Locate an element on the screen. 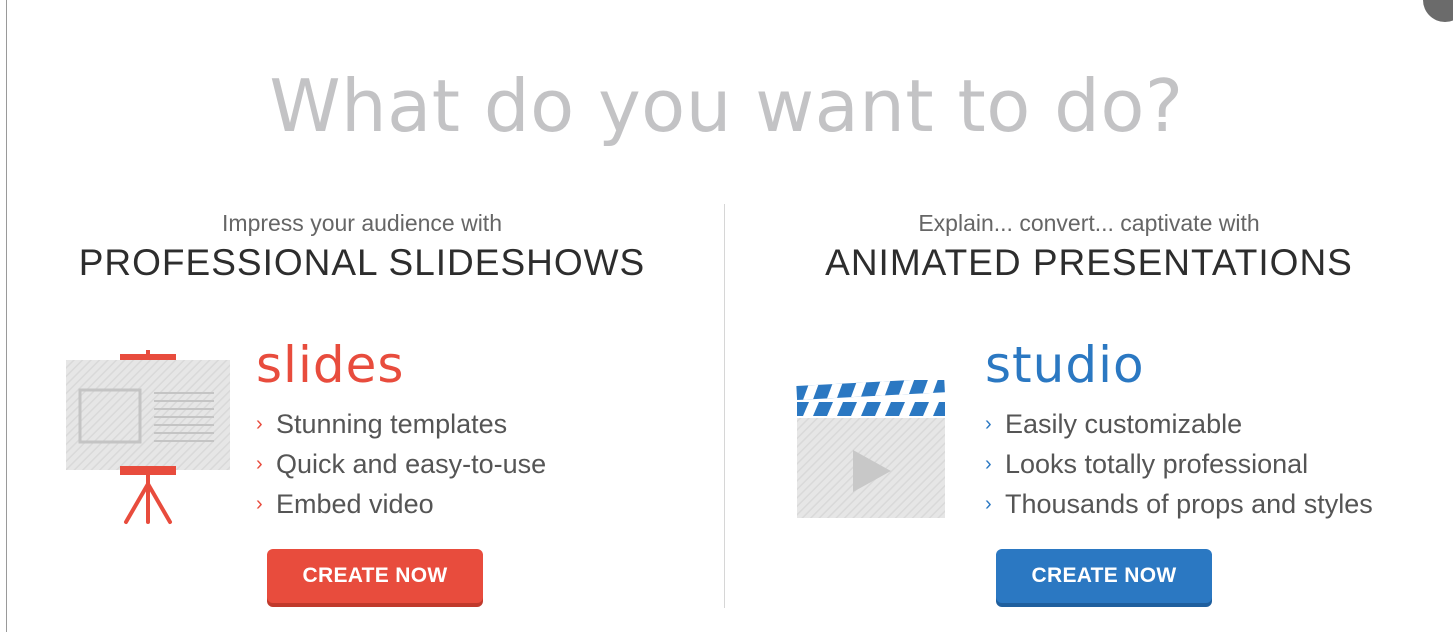 This screenshot has height=632, width=1453. page-title: What do you want to do? is located at coordinates (726, 106).